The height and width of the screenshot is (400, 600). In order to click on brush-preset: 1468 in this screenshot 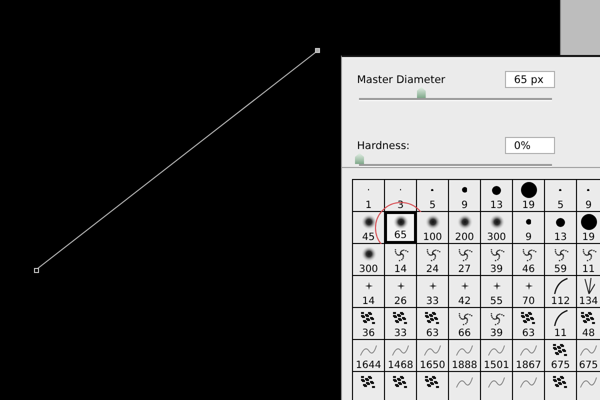, I will do `click(401, 356)`.